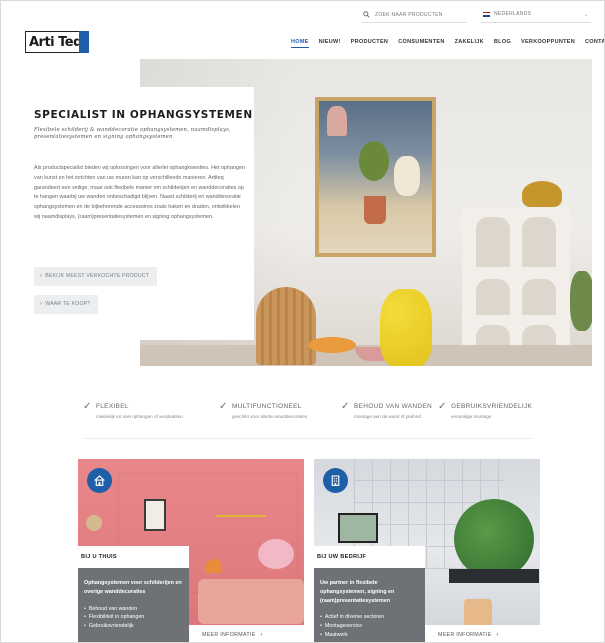  I want to click on list-item: Actief in diverse sectoren, so click(369, 617).